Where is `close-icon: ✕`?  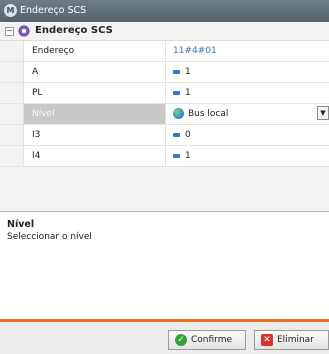 close-icon: ✕ is located at coordinates (267, 340).